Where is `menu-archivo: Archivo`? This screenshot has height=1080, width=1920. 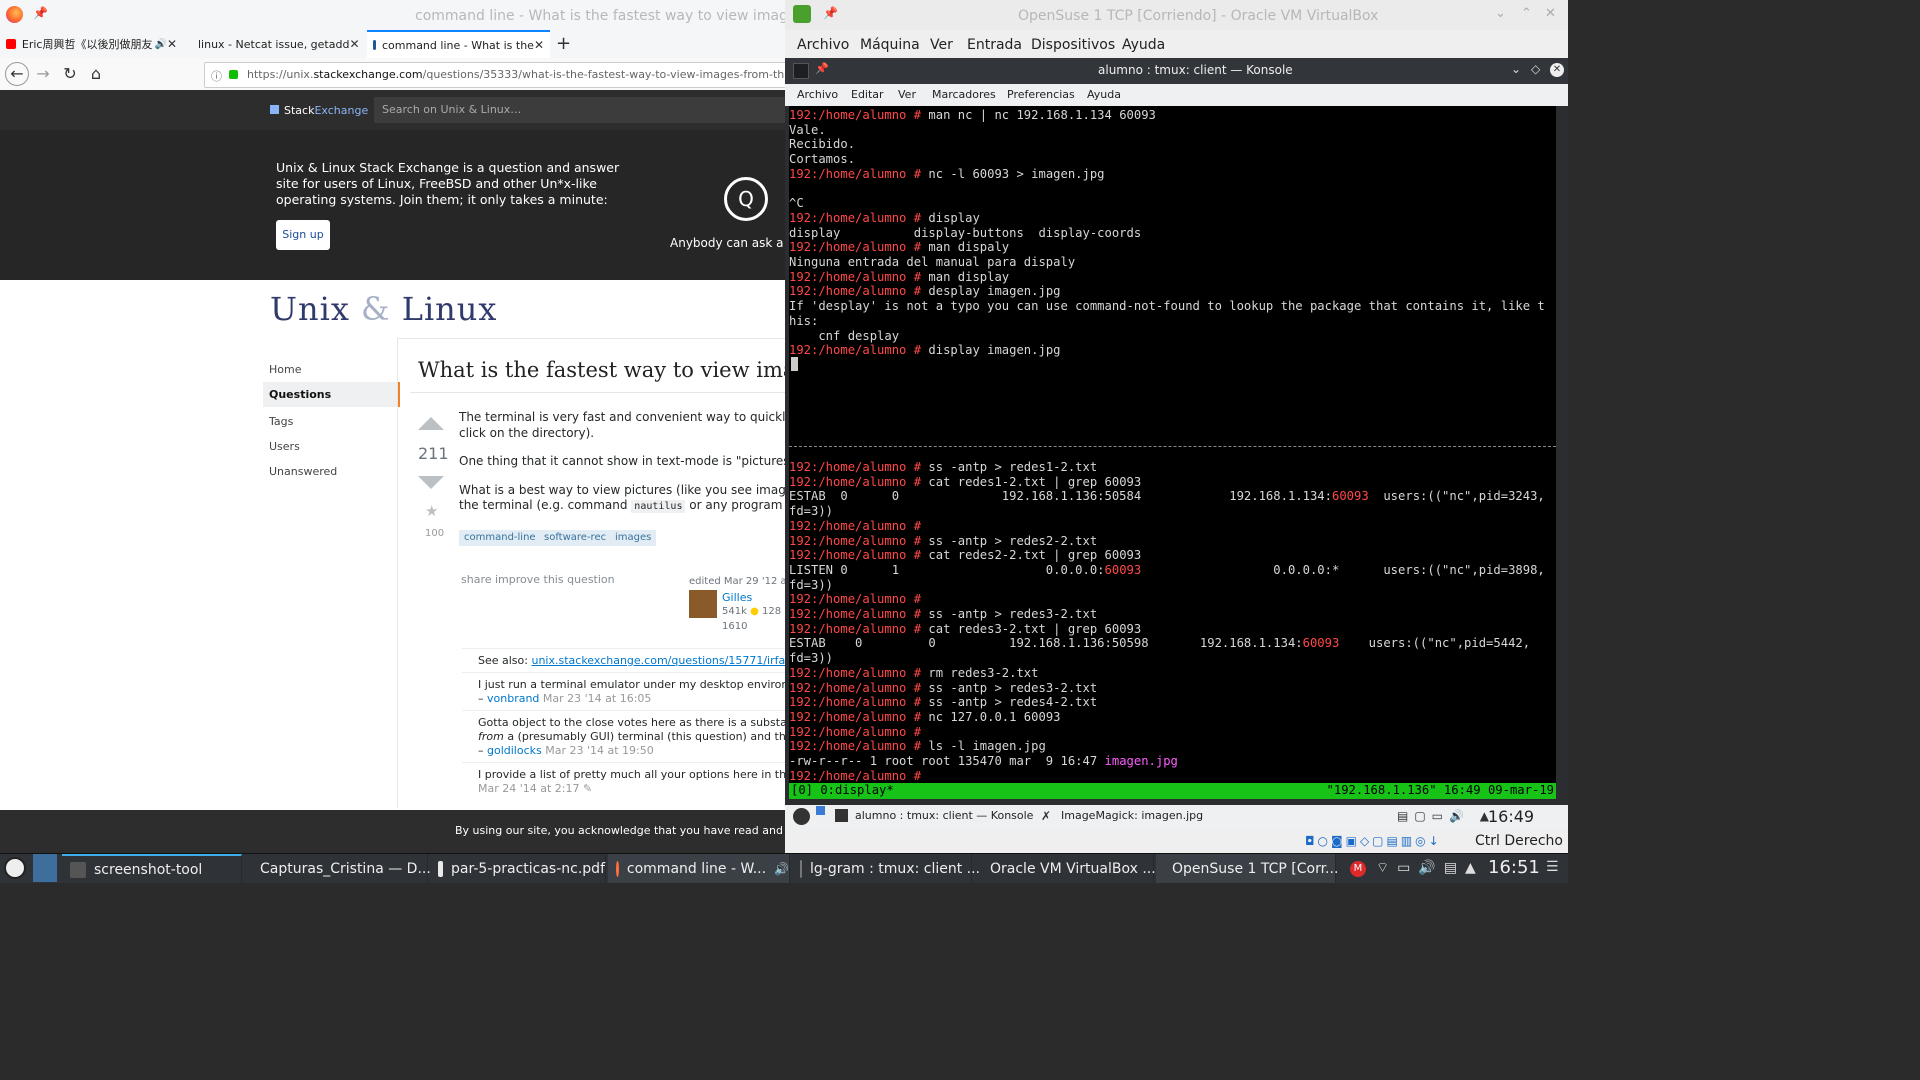
menu-archivo: Archivo is located at coordinates (823, 45).